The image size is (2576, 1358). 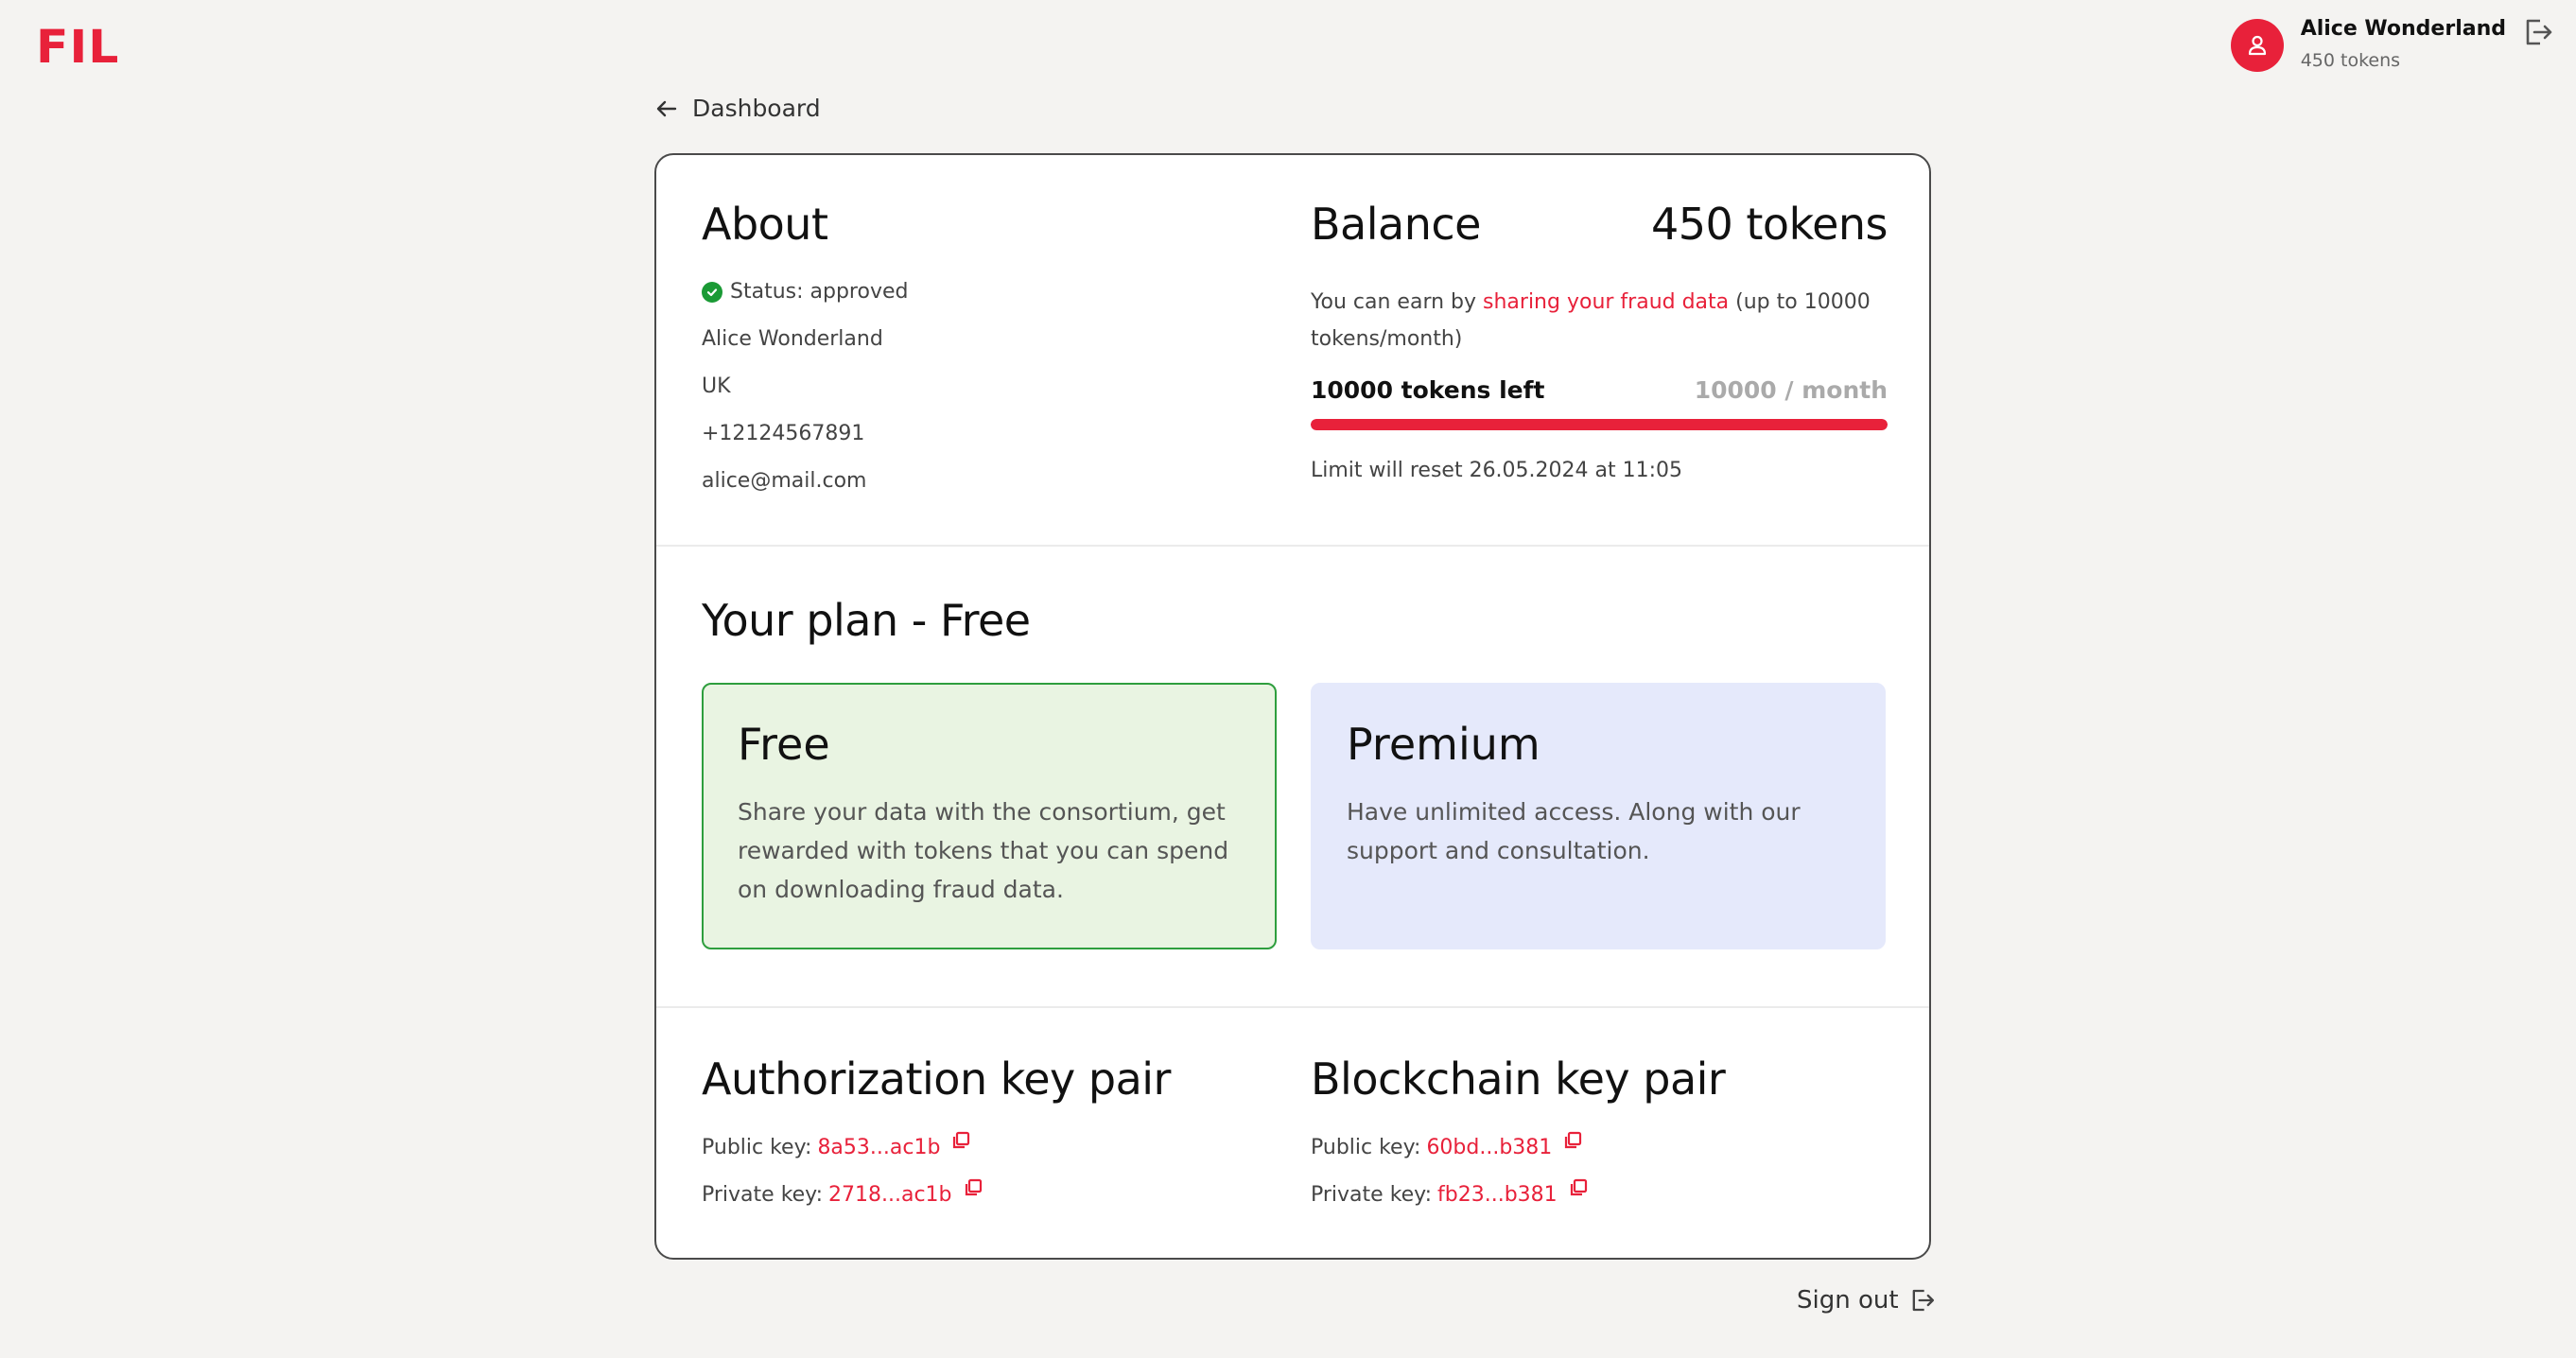 What do you see at coordinates (1518, 1079) in the screenshot?
I see `chain-keys-title: Blockchain key pair` at bounding box center [1518, 1079].